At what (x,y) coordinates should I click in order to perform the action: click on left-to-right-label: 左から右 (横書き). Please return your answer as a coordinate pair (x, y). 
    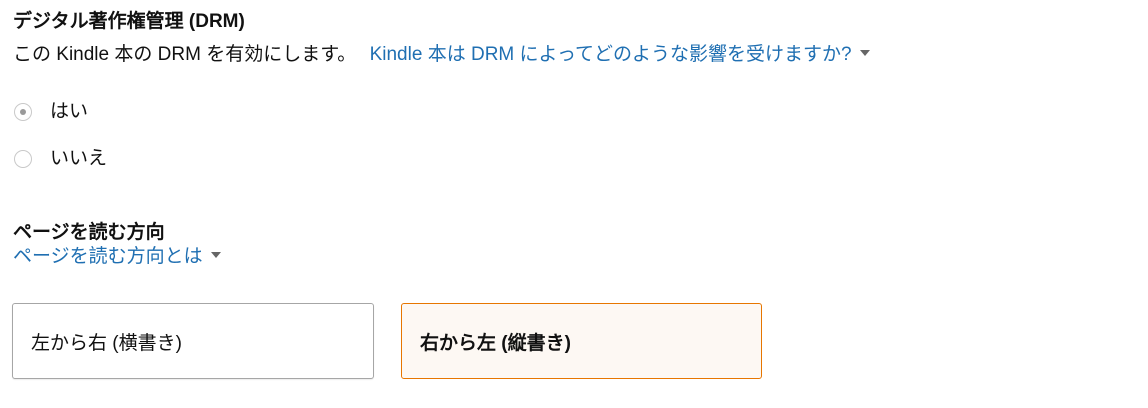
    Looking at the image, I should click on (106, 343).